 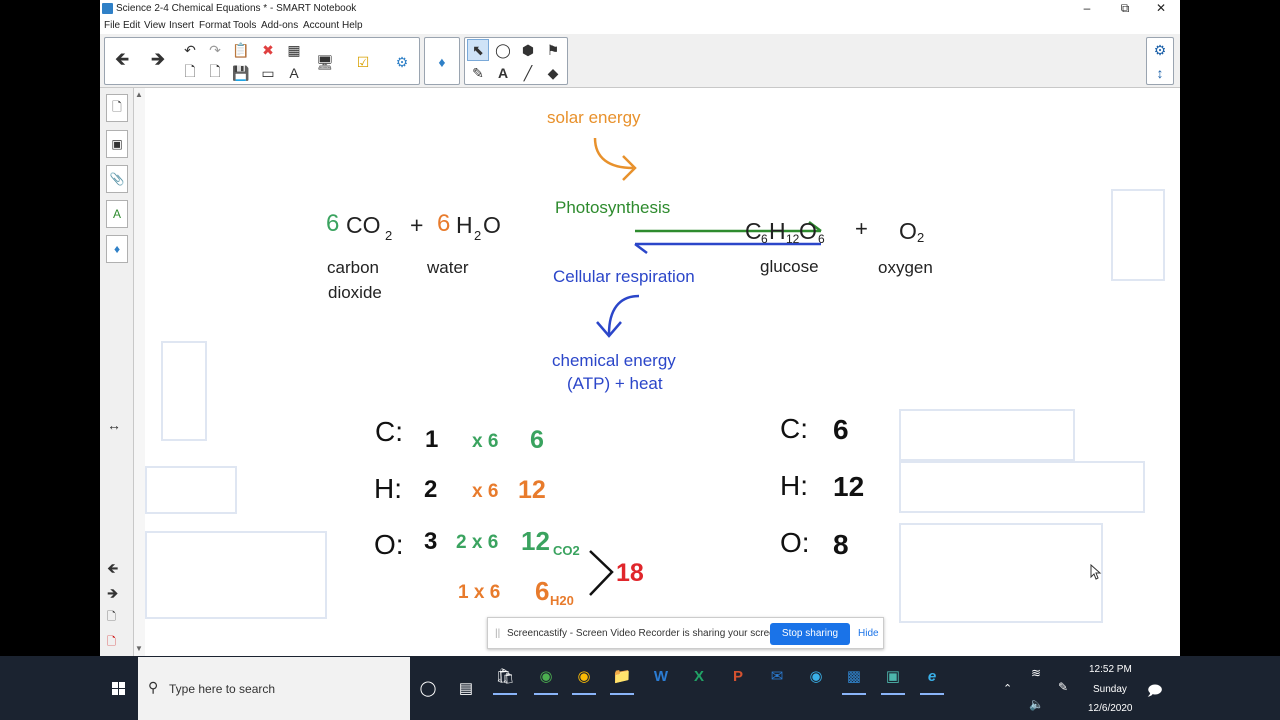 I want to click on pen-icon: ✎, so click(x=478, y=73).